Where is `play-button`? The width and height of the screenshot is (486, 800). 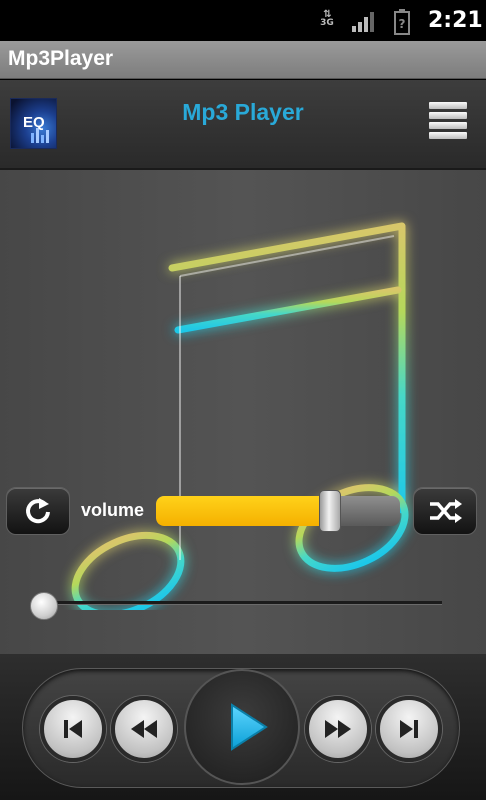 play-button is located at coordinates (242, 727).